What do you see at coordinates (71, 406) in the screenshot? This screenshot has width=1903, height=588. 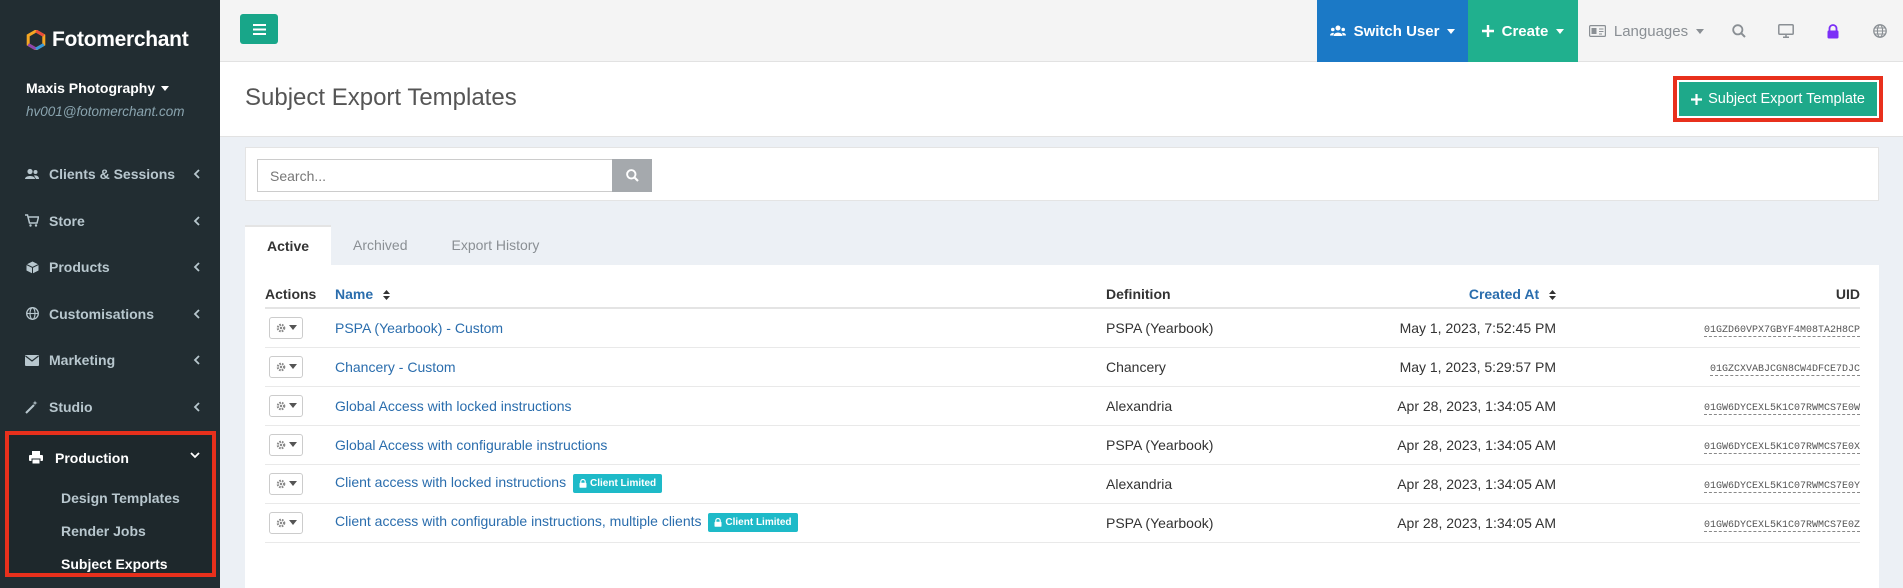 I see `sidebar-item-label: Studio` at bounding box center [71, 406].